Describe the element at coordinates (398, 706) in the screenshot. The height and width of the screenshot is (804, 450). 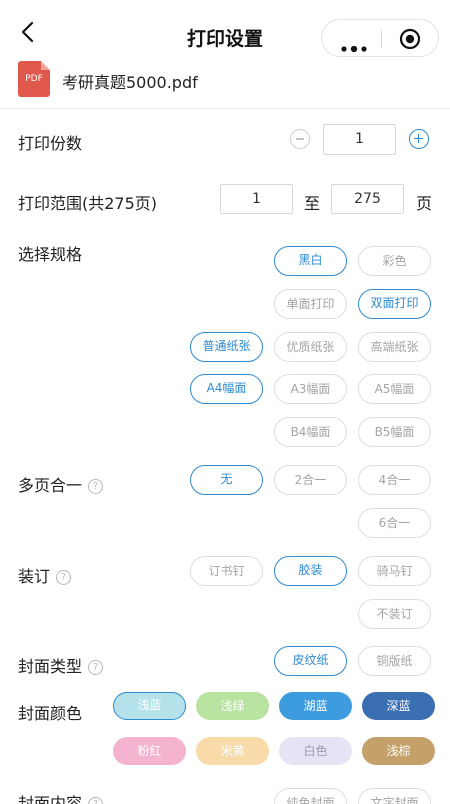
I see `swatch-dark-blue: 深蓝` at that location.